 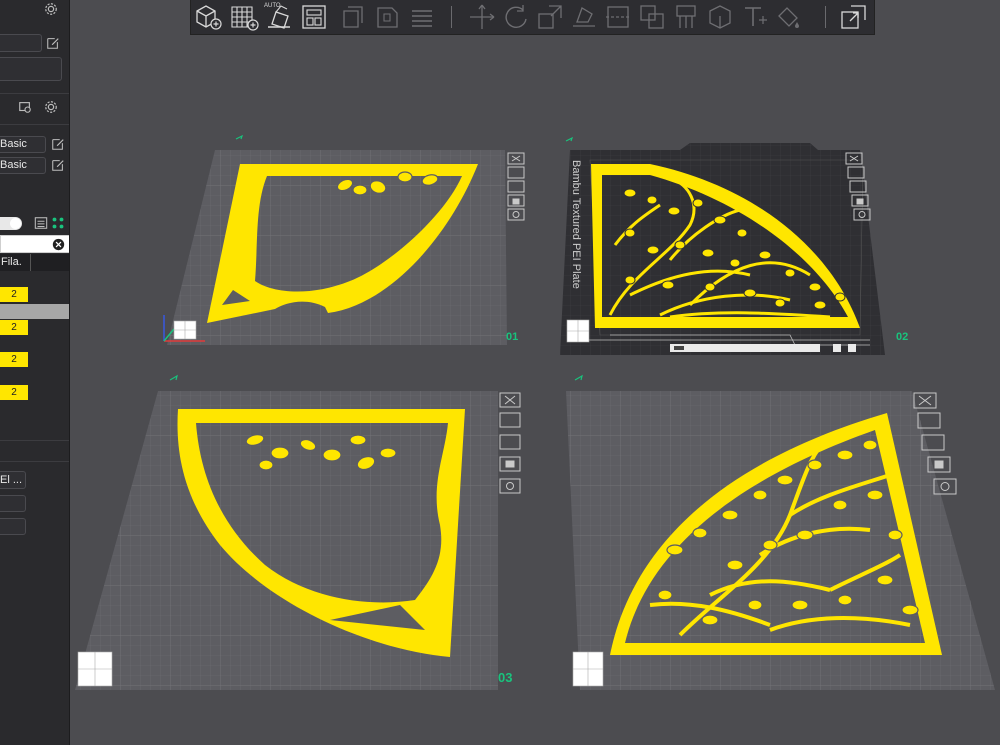 What do you see at coordinates (58, 223) in the screenshot?
I see `color-painting-icon` at bounding box center [58, 223].